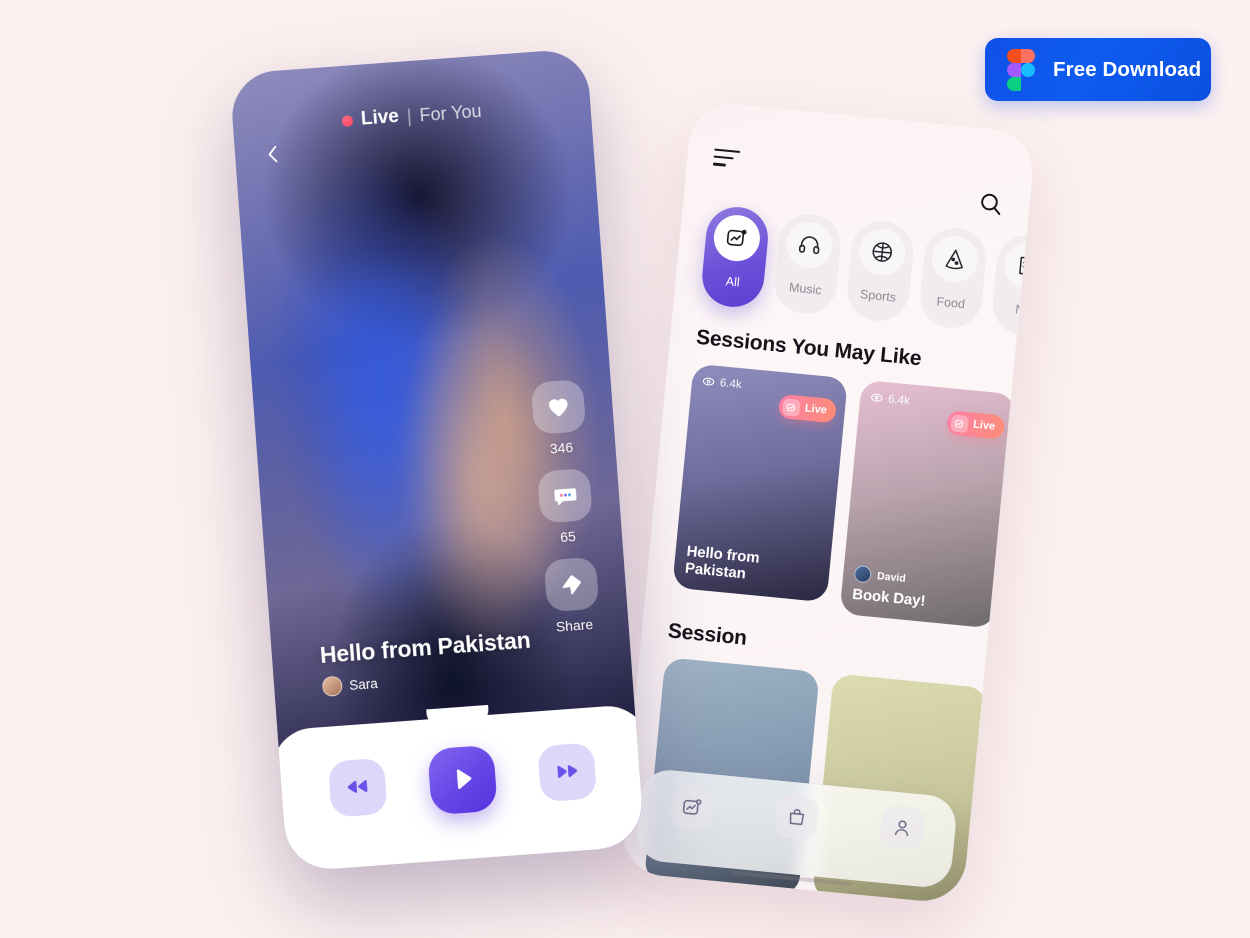  I want to click on tab-shop, so click(797, 817).